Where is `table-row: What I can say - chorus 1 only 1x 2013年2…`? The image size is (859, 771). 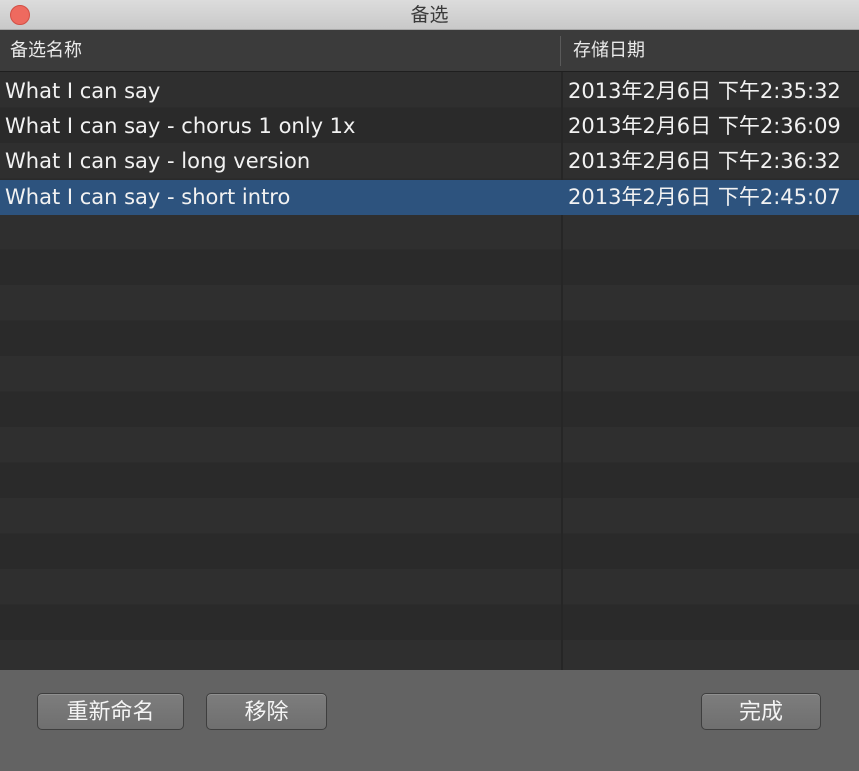
table-row: What I can say - chorus 1 only 1x 2013年2… is located at coordinates (429, 126).